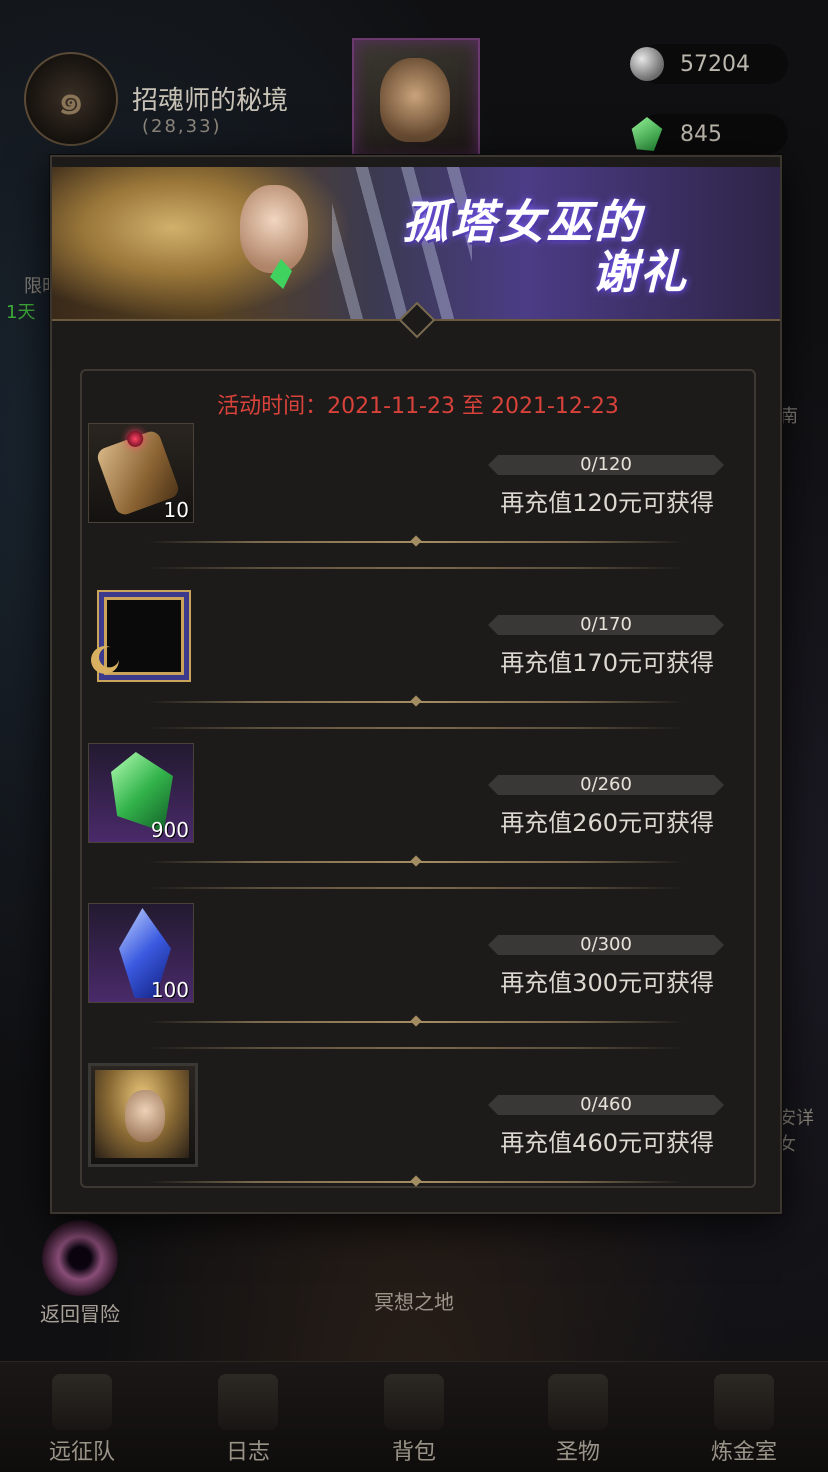  What do you see at coordinates (545, 247) in the screenshot?
I see `event-title: 孤塔女巫的 谢礼` at bounding box center [545, 247].